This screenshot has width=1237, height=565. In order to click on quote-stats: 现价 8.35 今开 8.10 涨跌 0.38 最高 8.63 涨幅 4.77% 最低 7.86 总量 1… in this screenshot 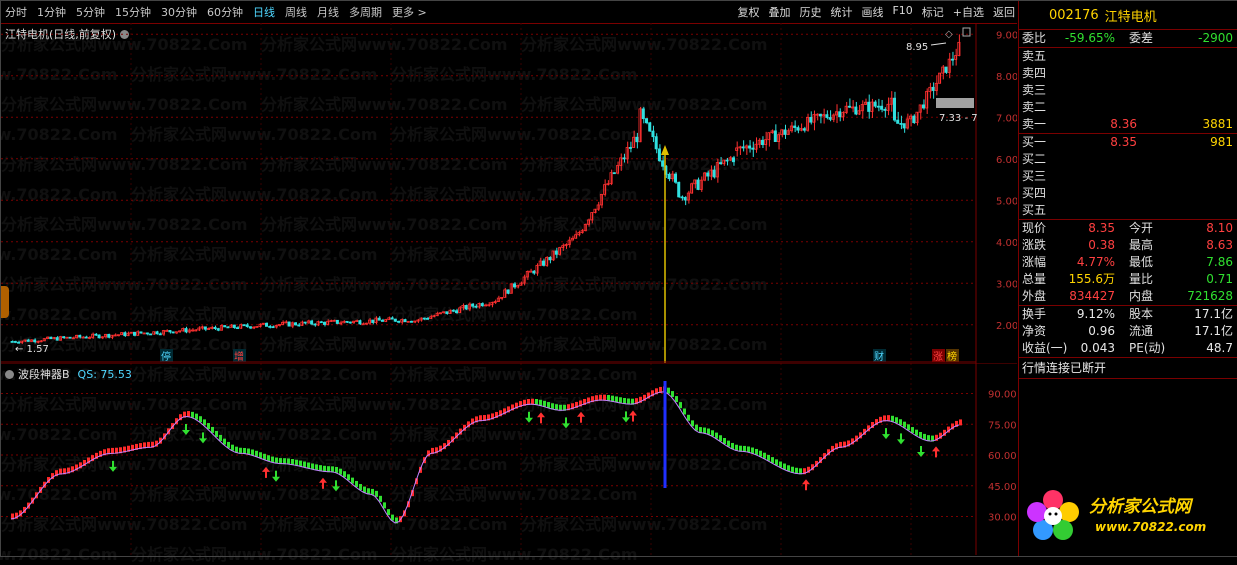, I will do `click(1128, 262)`.